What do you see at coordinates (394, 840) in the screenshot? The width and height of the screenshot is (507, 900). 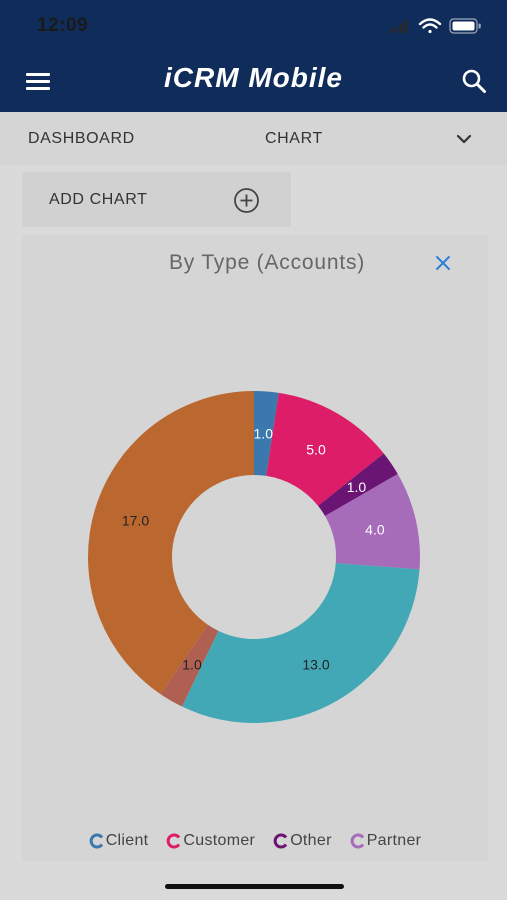 I see `legend-label: Partner` at bounding box center [394, 840].